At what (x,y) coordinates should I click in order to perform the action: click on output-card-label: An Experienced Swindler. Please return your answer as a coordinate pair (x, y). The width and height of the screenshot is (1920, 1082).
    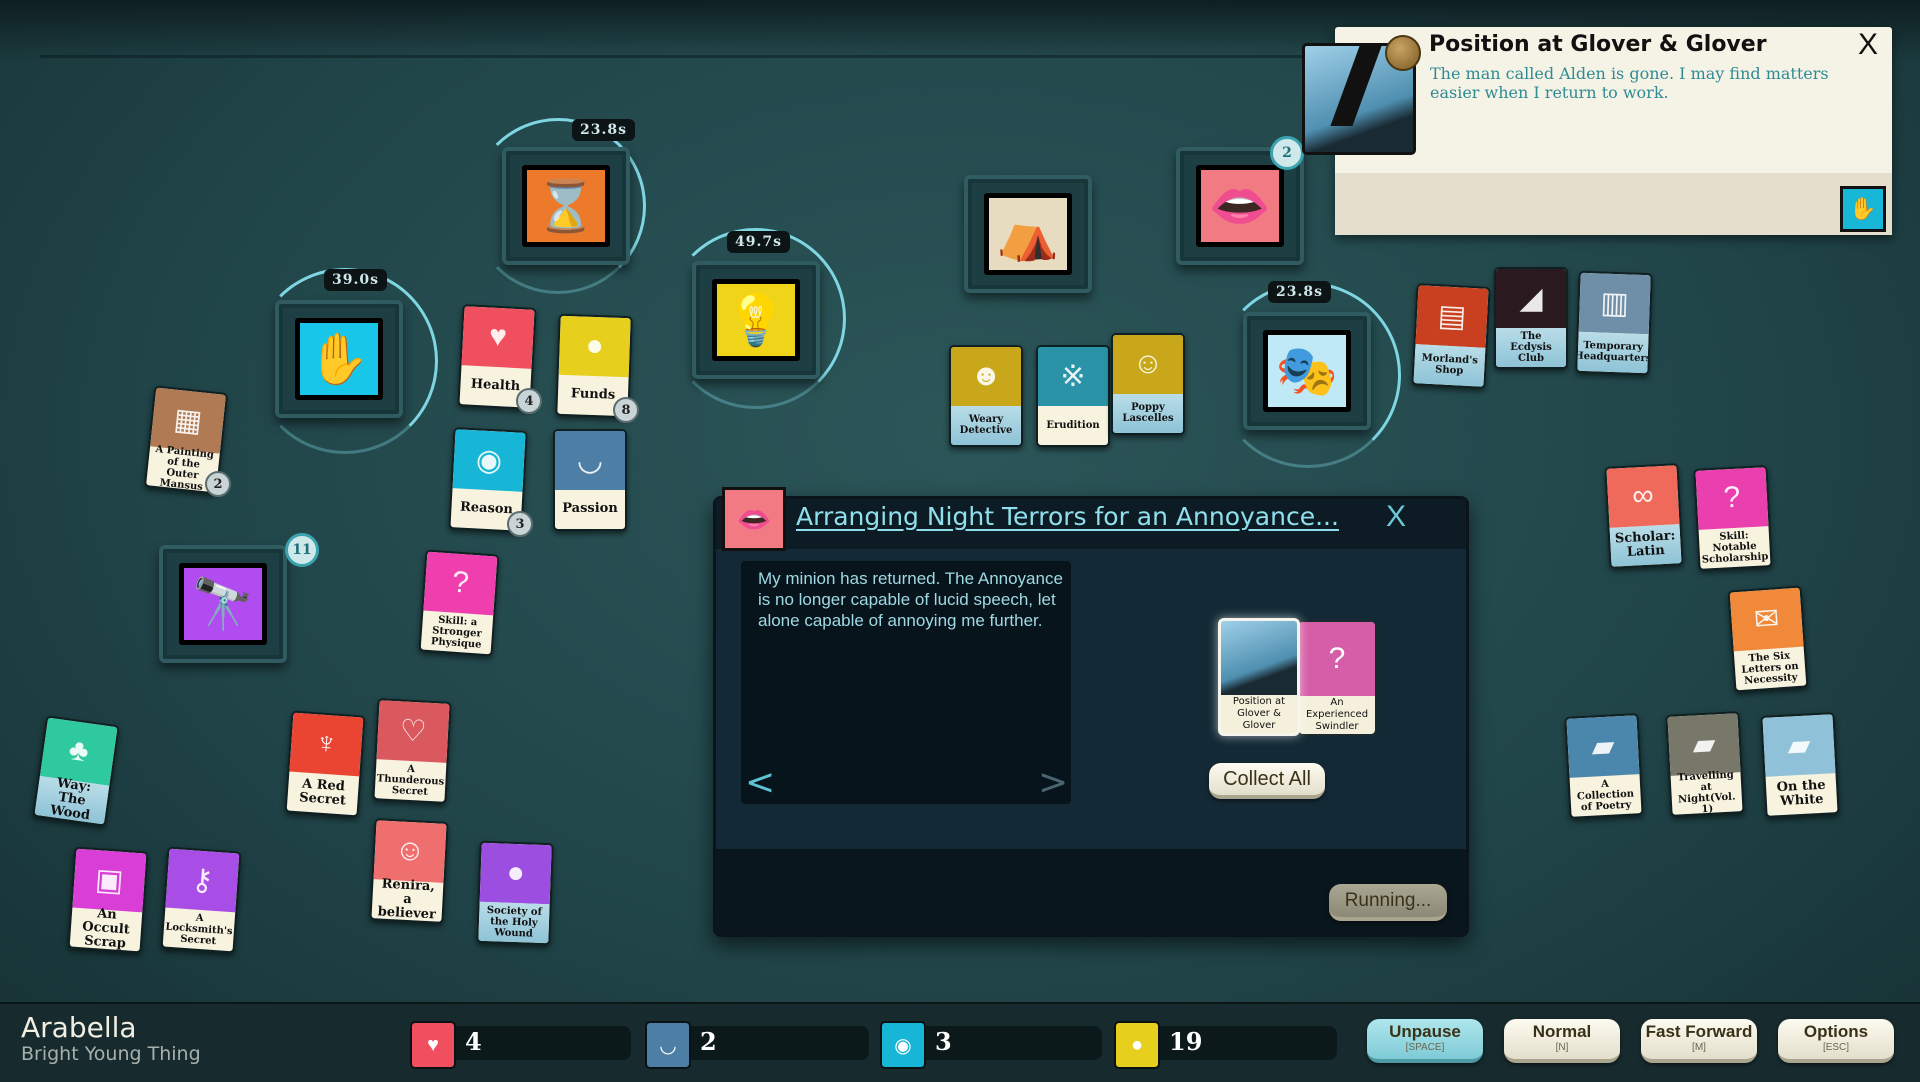
    Looking at the image, I should click on (1337, 714).